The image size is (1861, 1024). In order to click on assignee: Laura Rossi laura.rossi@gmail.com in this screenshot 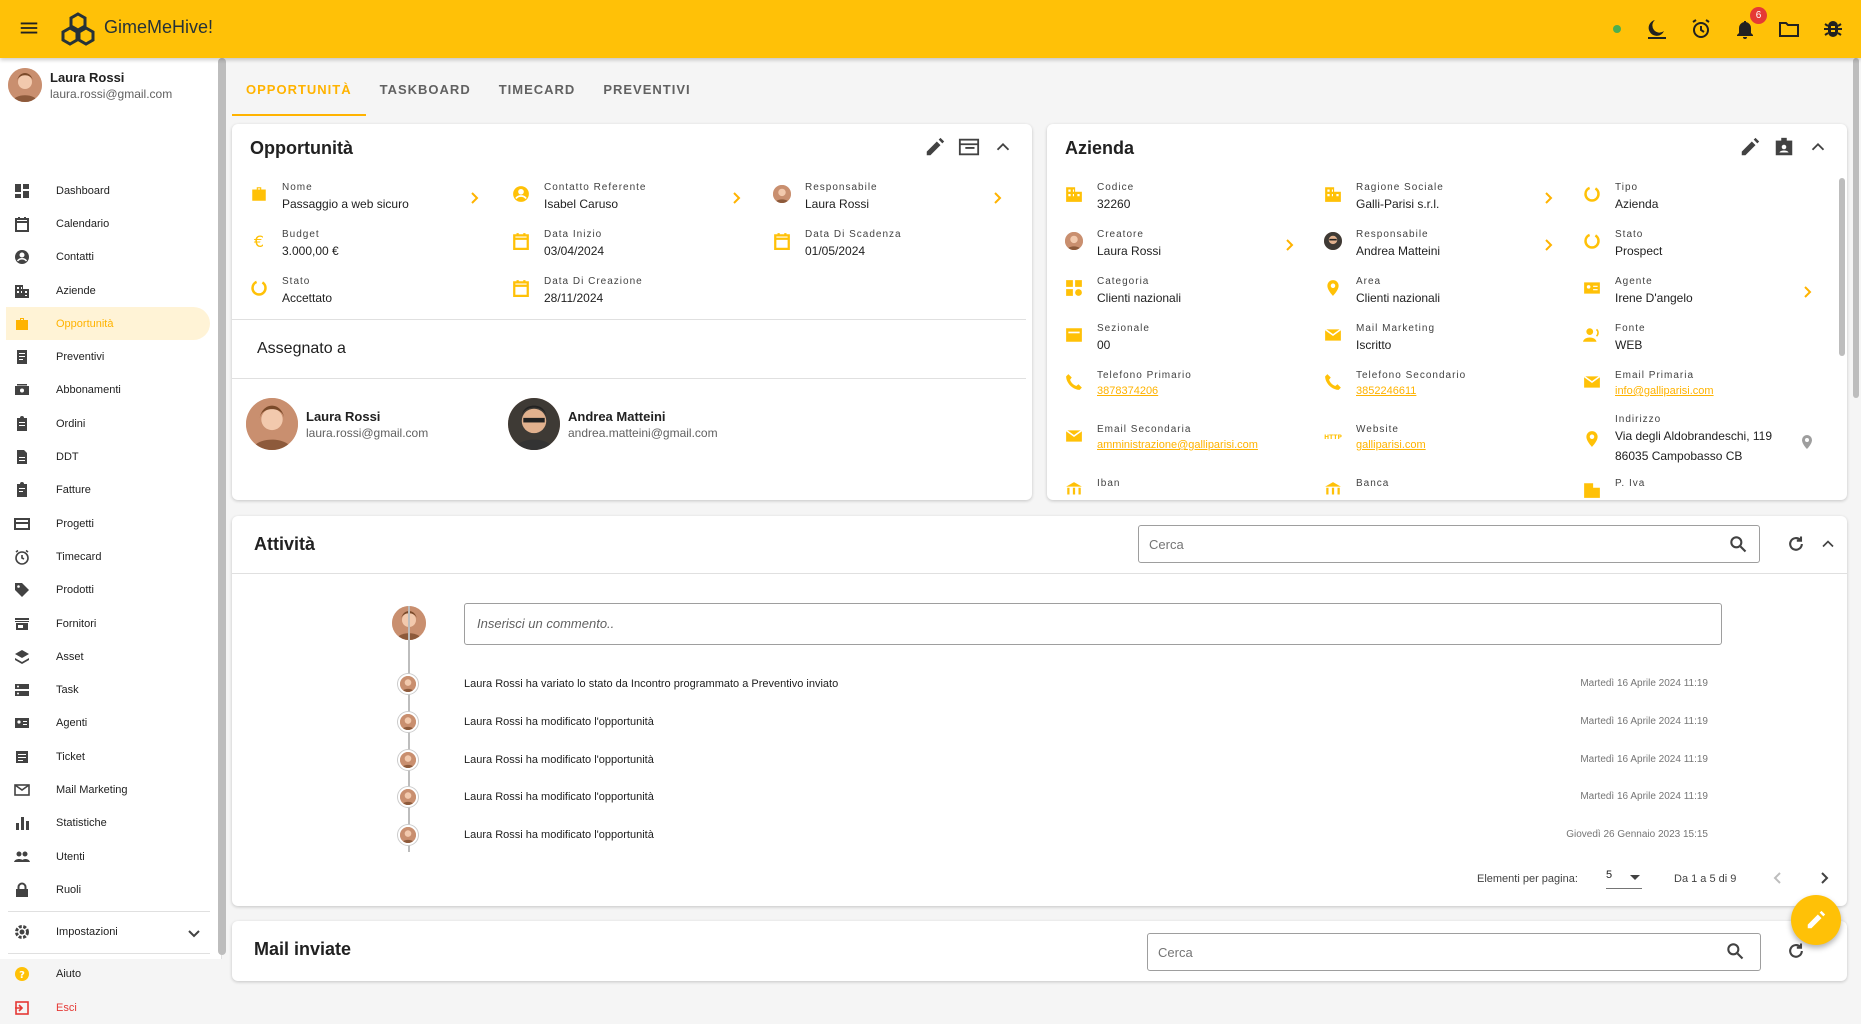, I will do `click(337, 424)`.